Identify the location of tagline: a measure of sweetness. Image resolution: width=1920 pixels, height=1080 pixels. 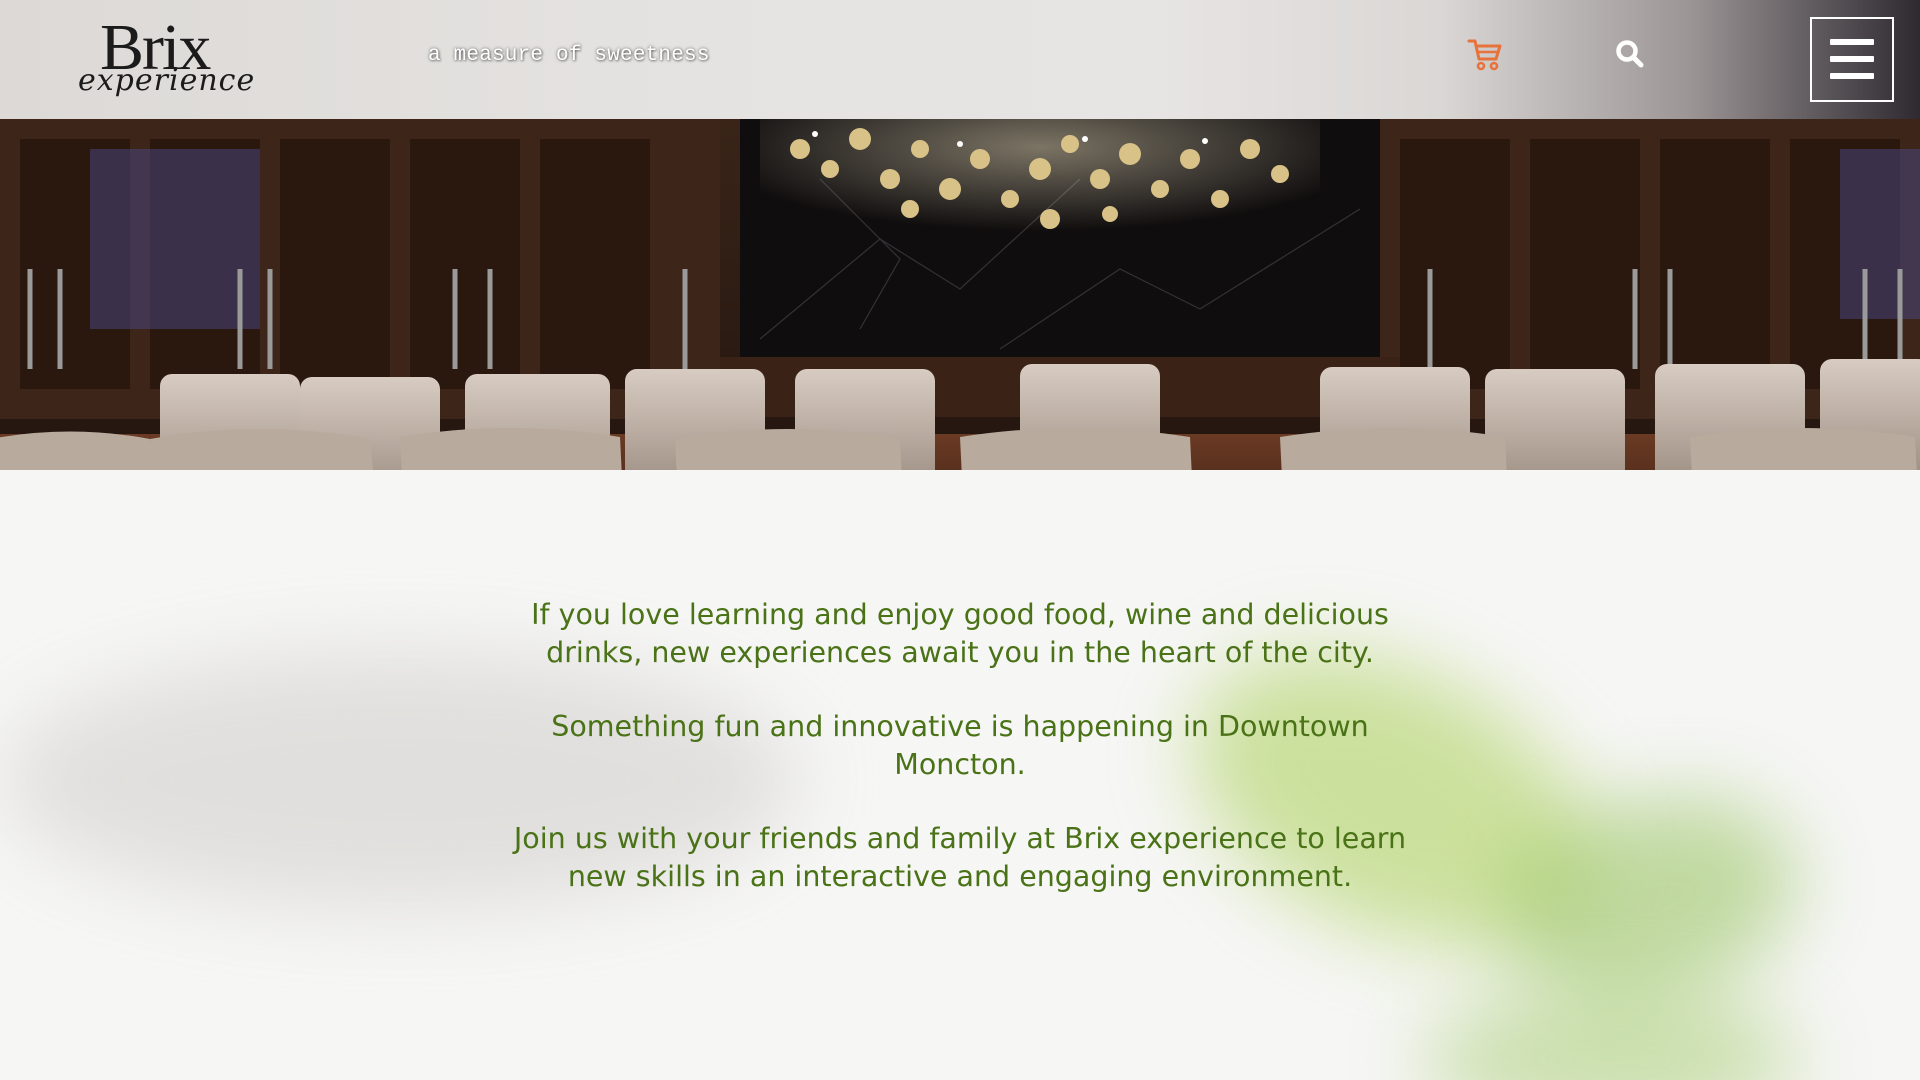
(569, 55).